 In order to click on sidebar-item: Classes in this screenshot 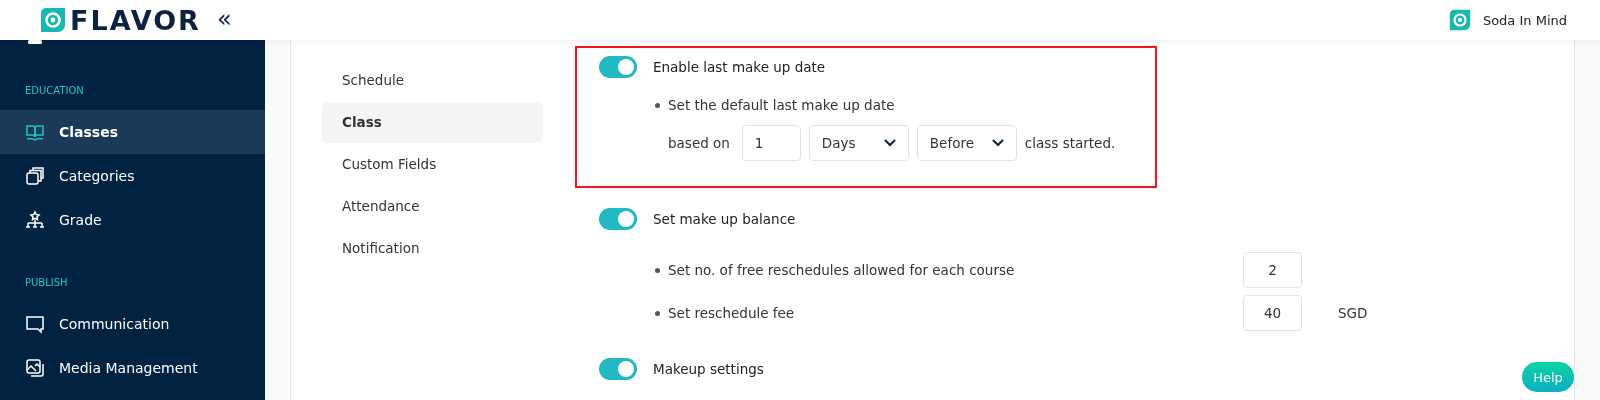, I will do `click(132, 132)`.